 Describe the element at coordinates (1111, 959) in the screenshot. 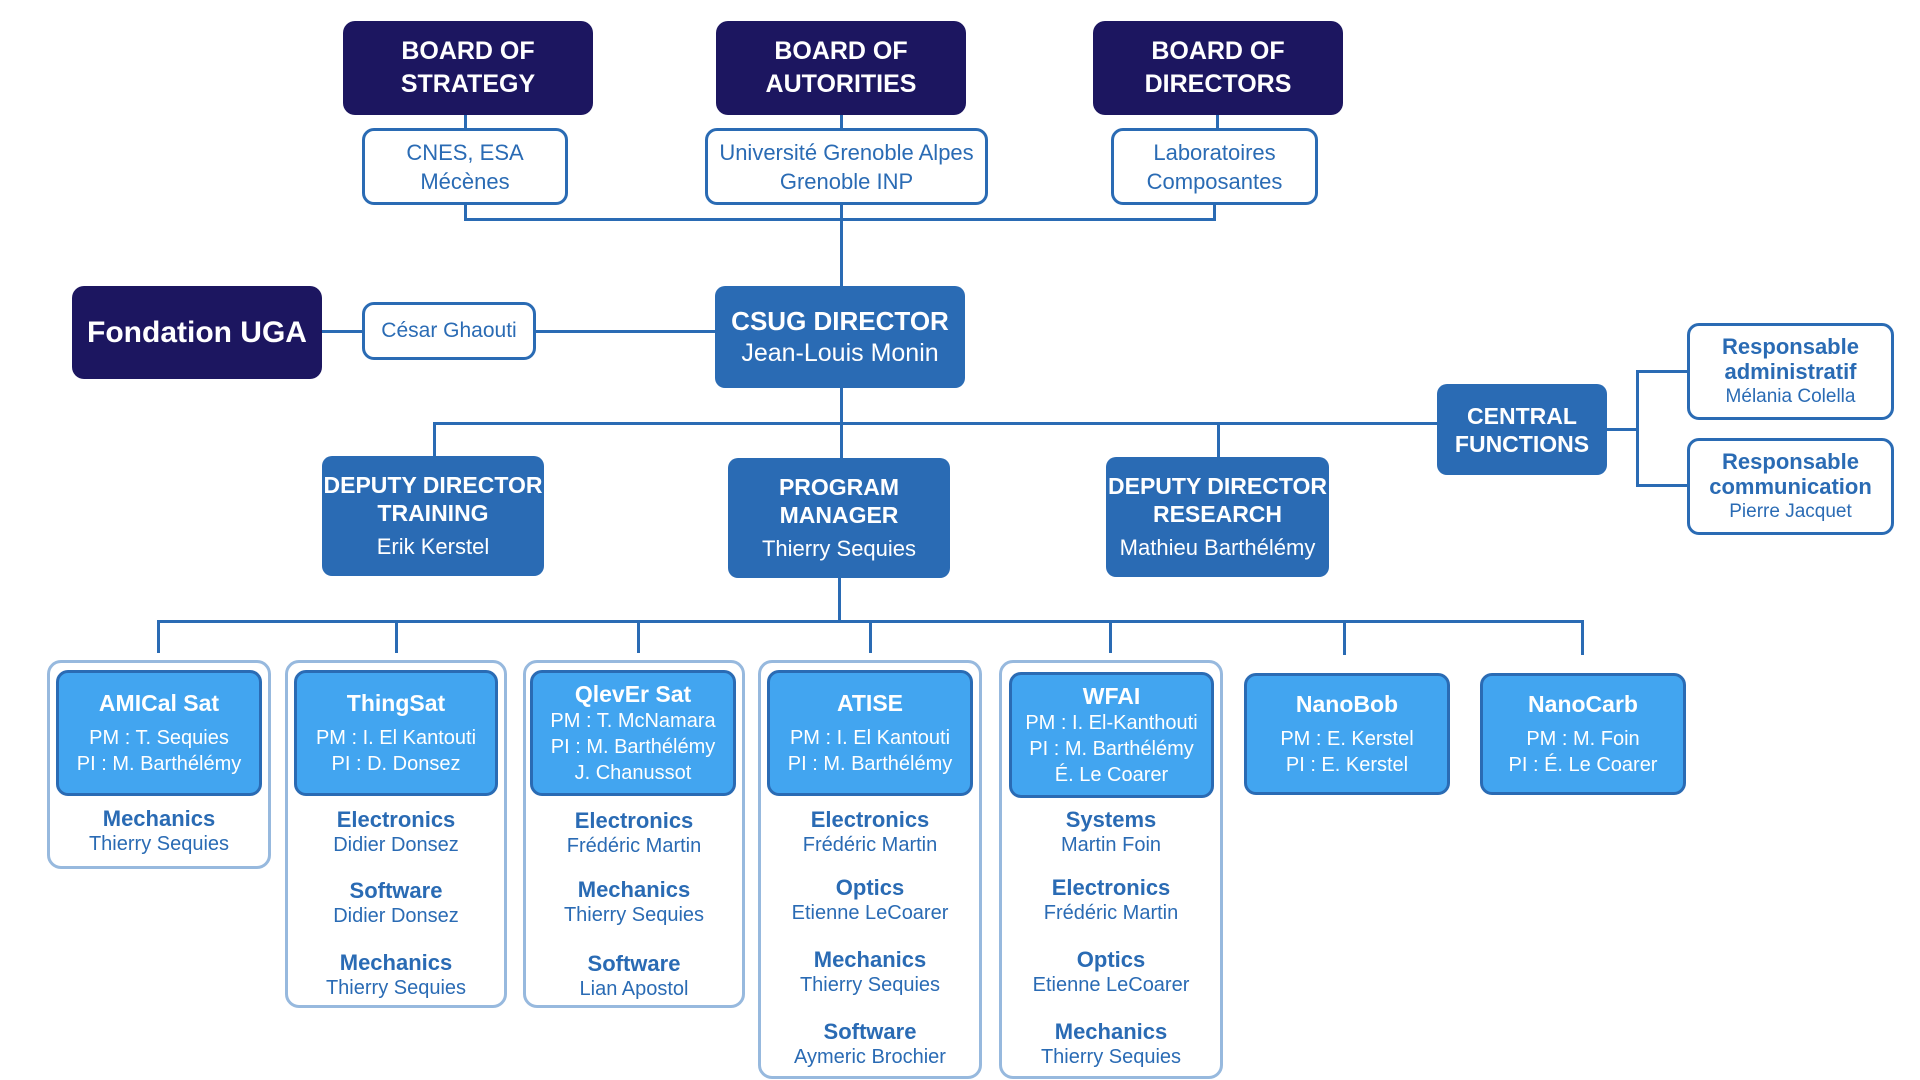

I see `team-role: Optics` at that location.